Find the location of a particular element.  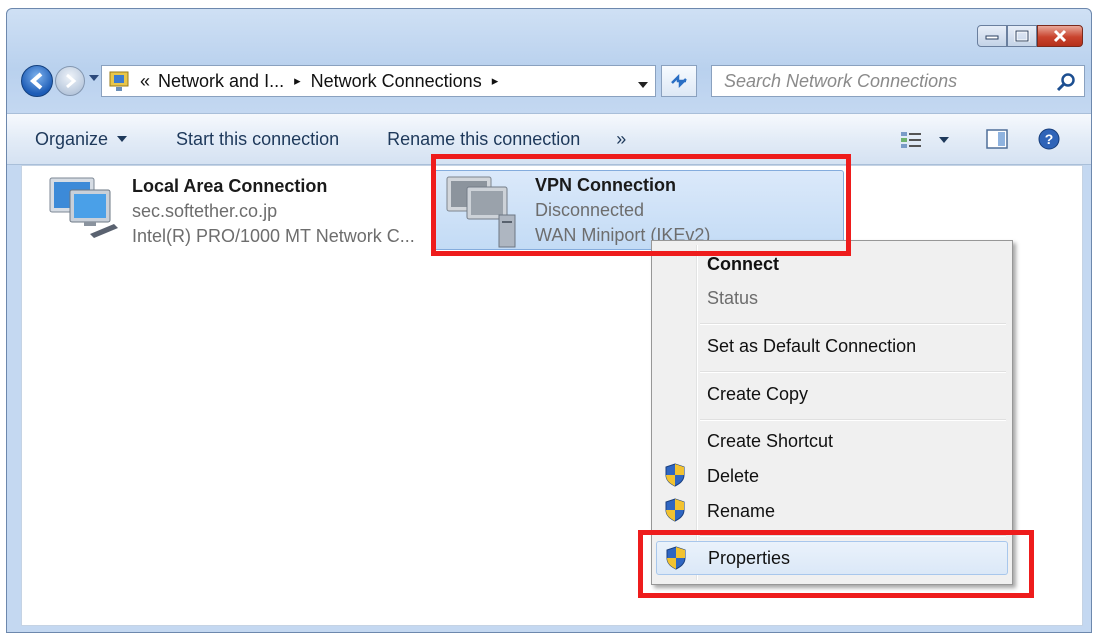

menu-item-label: Create Shortcut is located at coordinates (770, 440).